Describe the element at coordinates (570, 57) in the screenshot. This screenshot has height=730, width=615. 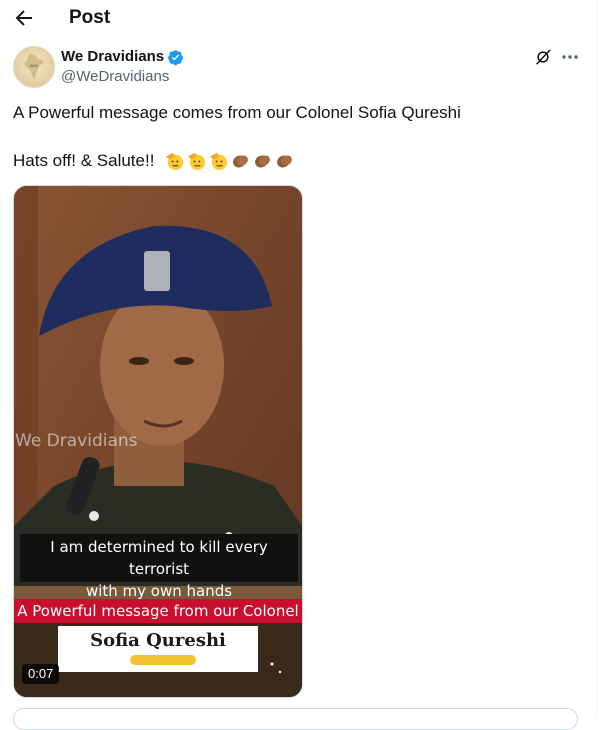
I see `more-options-icon` at that location.